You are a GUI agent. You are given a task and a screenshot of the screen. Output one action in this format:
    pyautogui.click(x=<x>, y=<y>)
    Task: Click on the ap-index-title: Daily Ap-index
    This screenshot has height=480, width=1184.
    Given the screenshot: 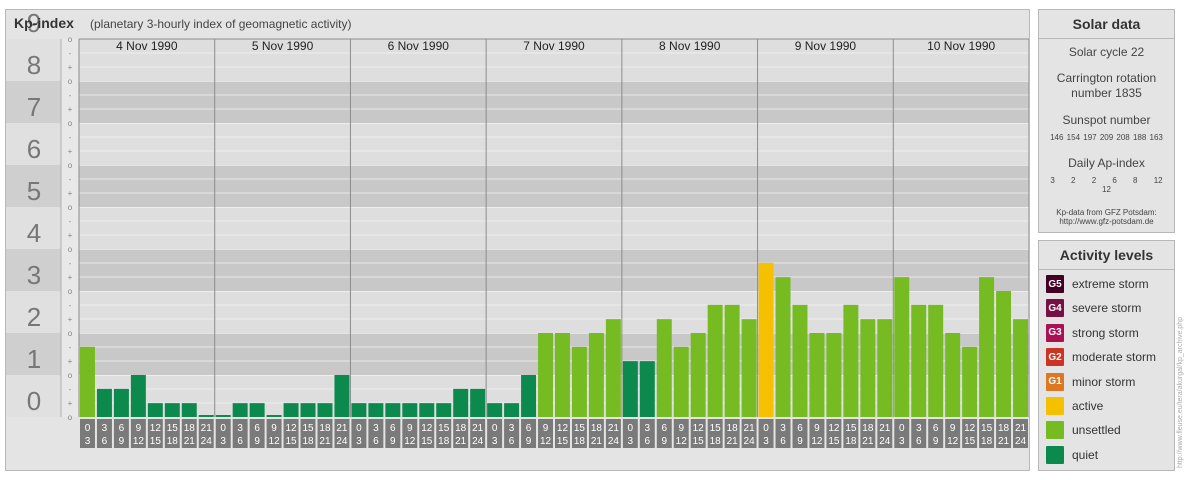 What is the action you would take?
    pyautogui.click(x=1106, y=163)
    